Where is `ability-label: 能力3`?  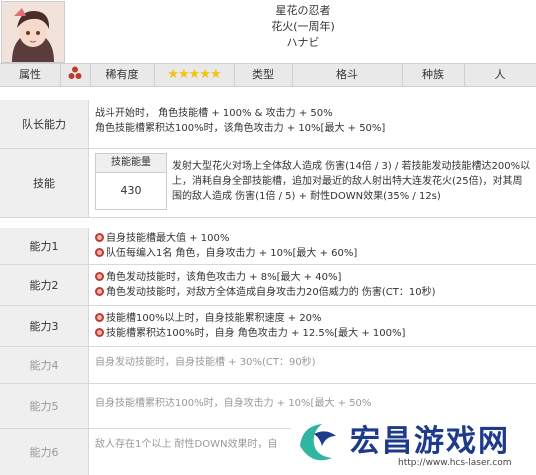 ability-label: 能力3 is located at coordinates (44, 326).